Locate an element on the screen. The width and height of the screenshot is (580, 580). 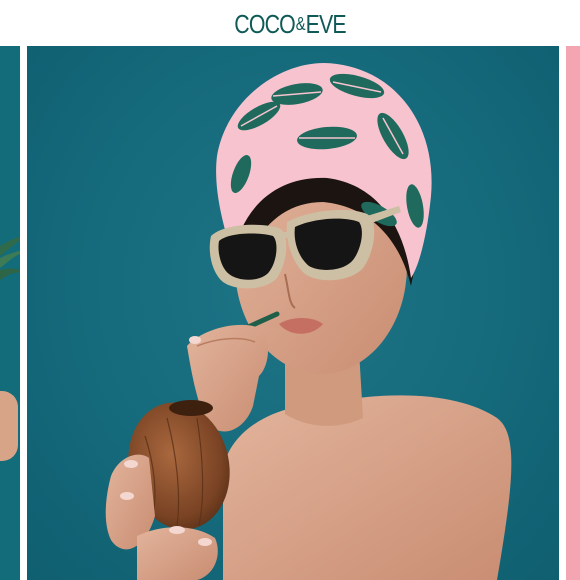
carousel-slide-previous is located at coordinates (10, 313).